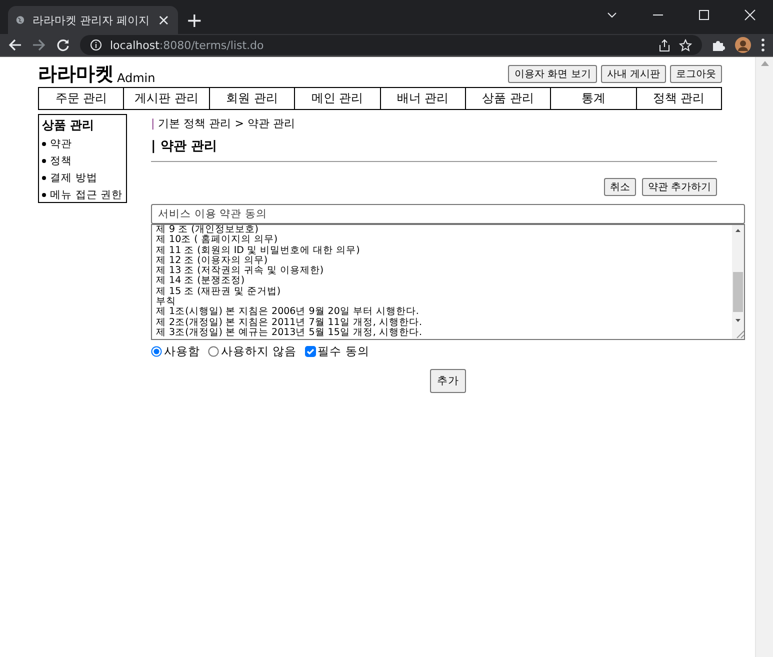 This screenshot has width=773, height=657. I want to click on browser-tab: 라라마켓 관리자 페이지 ×, so click(93, 20).